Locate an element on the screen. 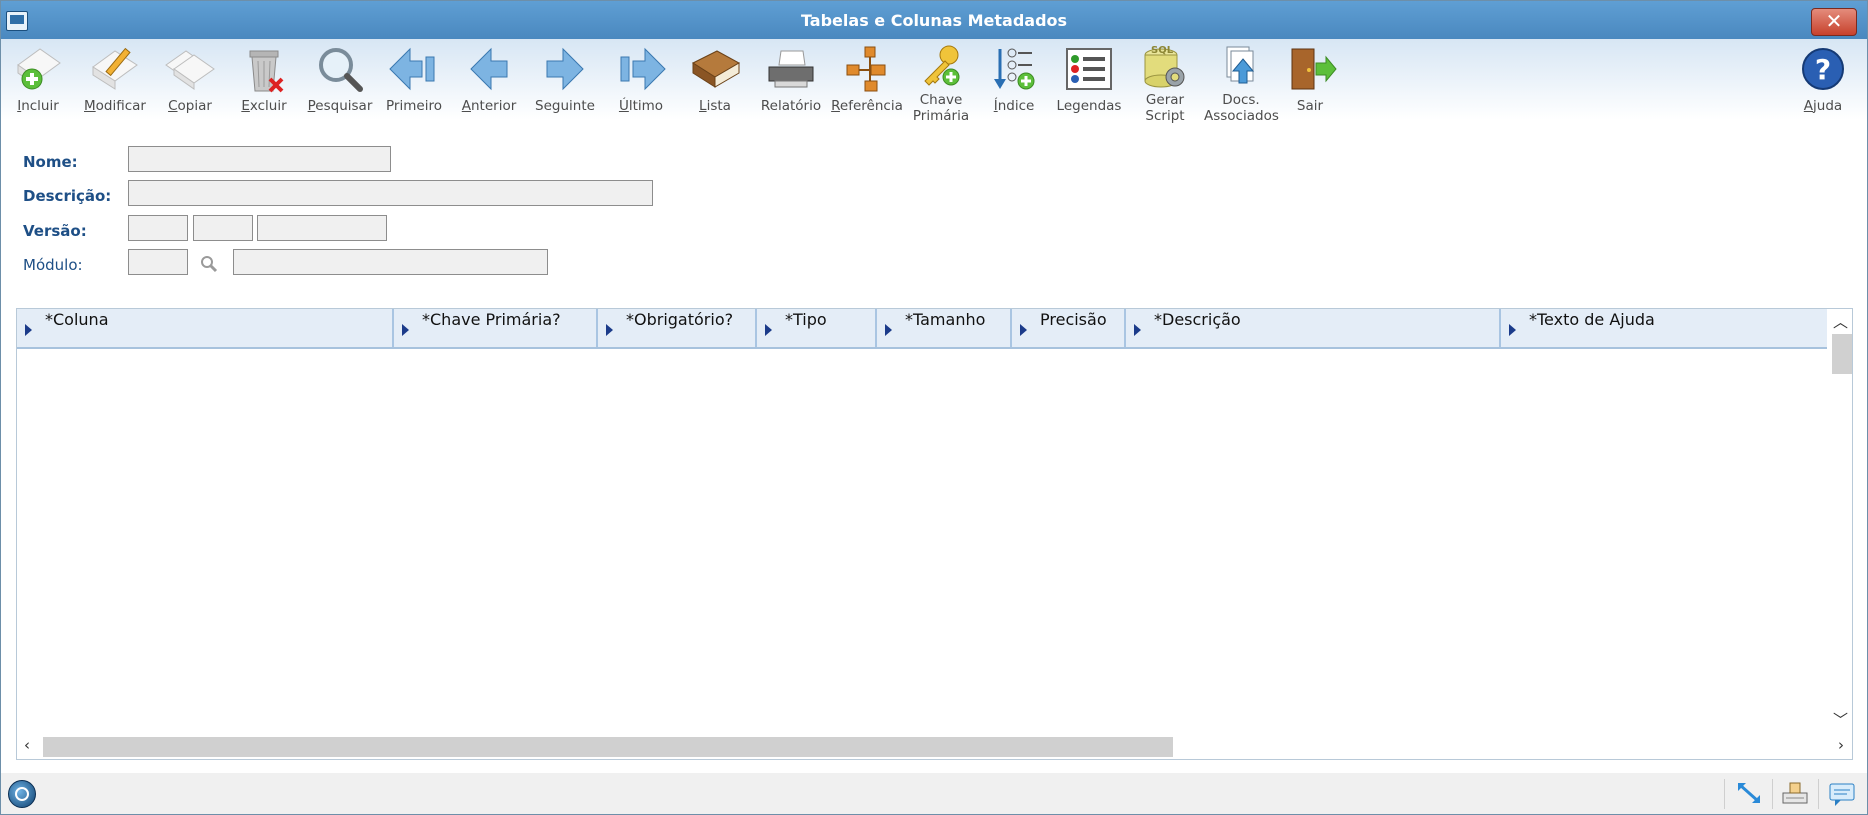  horizontal-scrollbar: ‹ › is located at coordinates (934, 746).